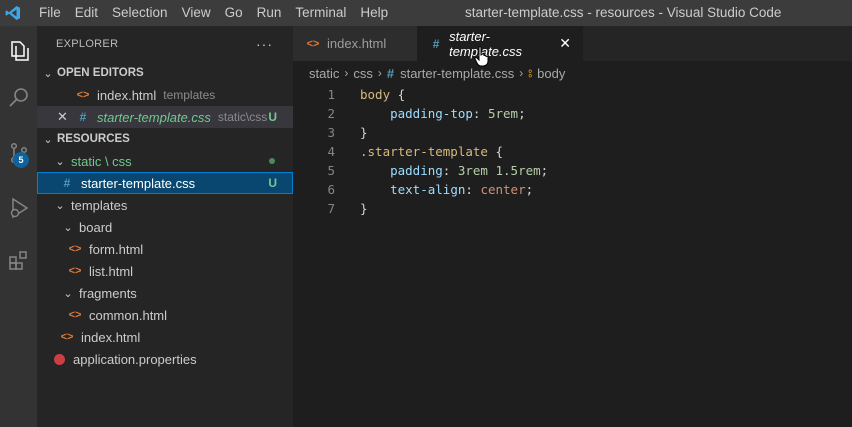 This screenshot has width=852, height=427. I want to click on line-number: 7, so click(331, 208).